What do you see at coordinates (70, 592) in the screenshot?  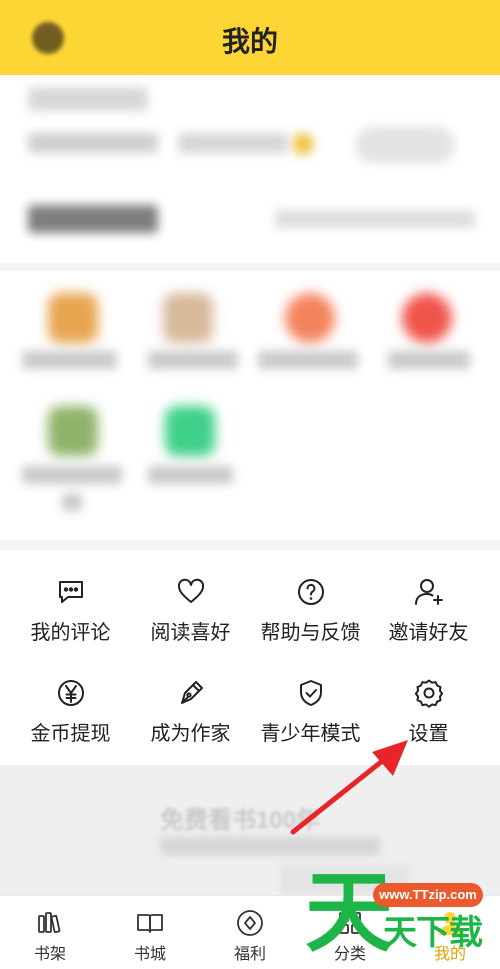 I see `comment-icon` at bounding box center [70, 592].